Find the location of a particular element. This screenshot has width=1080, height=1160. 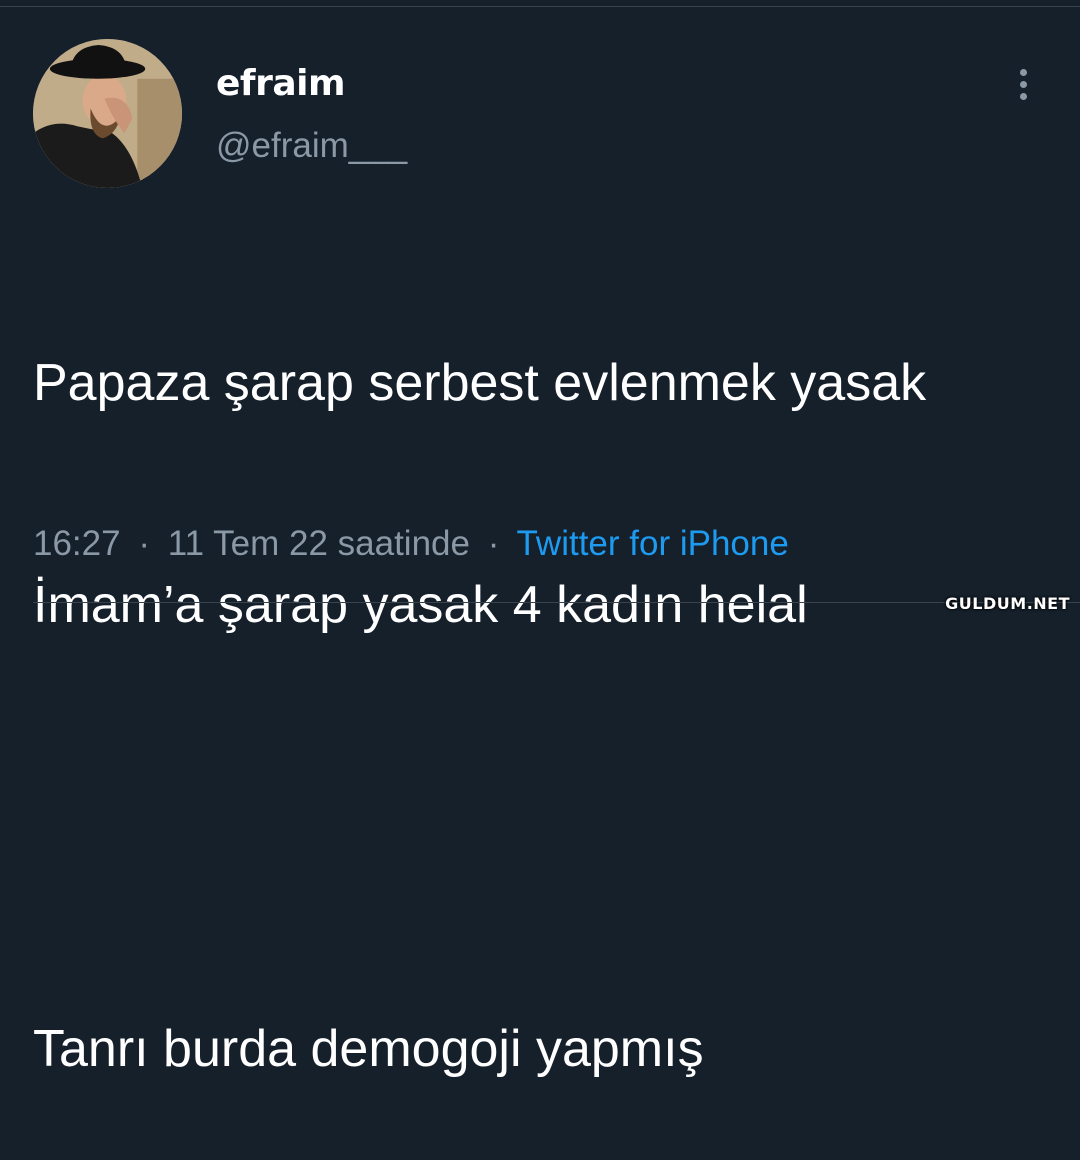

avatar-image is located at coordinates (107, 113).